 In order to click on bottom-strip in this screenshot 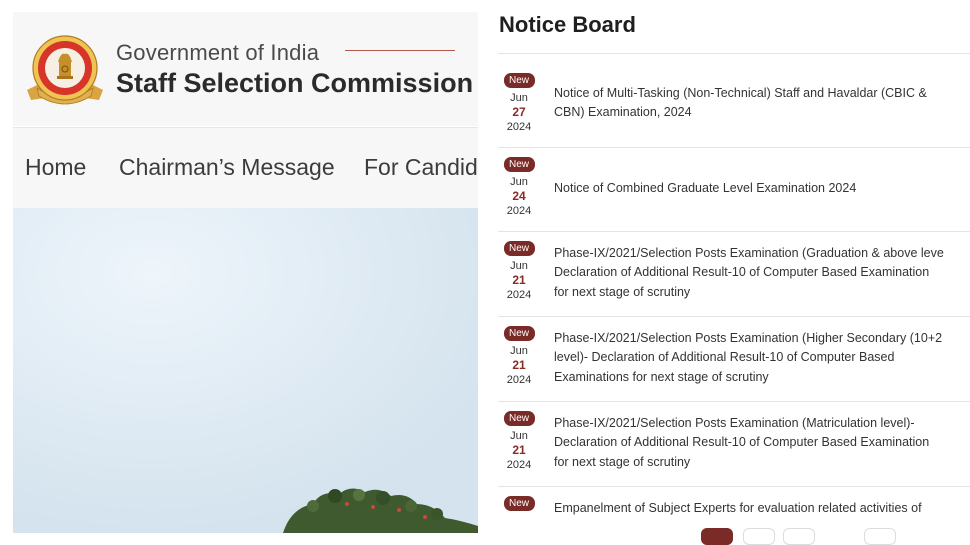, I will do `click(239, 539)`.